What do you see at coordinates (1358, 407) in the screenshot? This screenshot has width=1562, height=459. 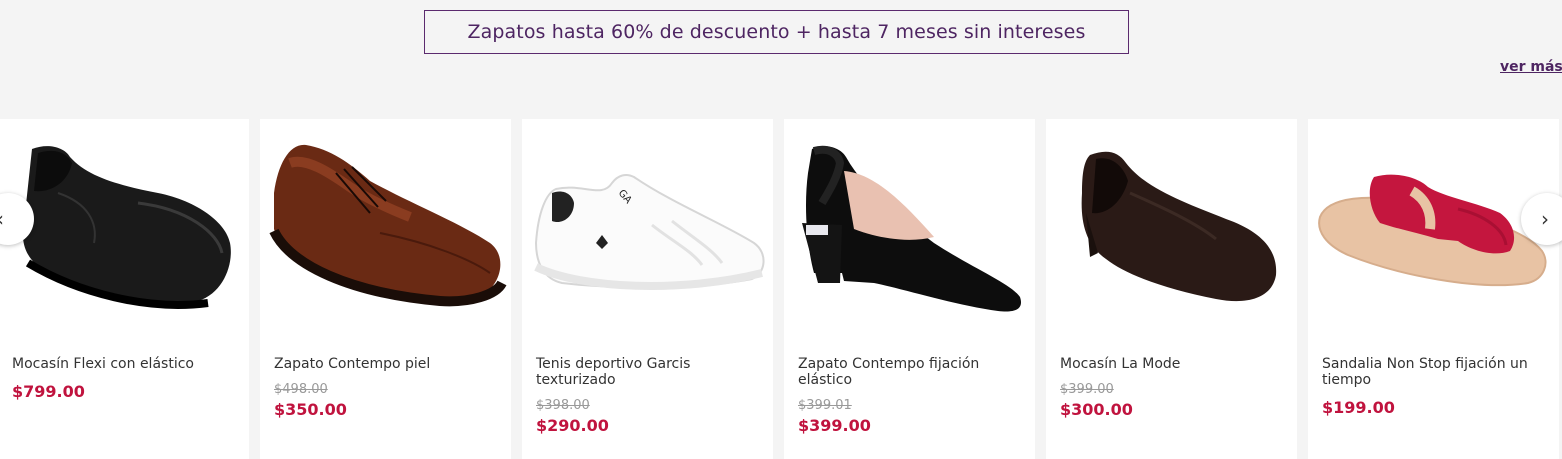 I see `product-price: $199.00` at bounding box center [1358, 407].